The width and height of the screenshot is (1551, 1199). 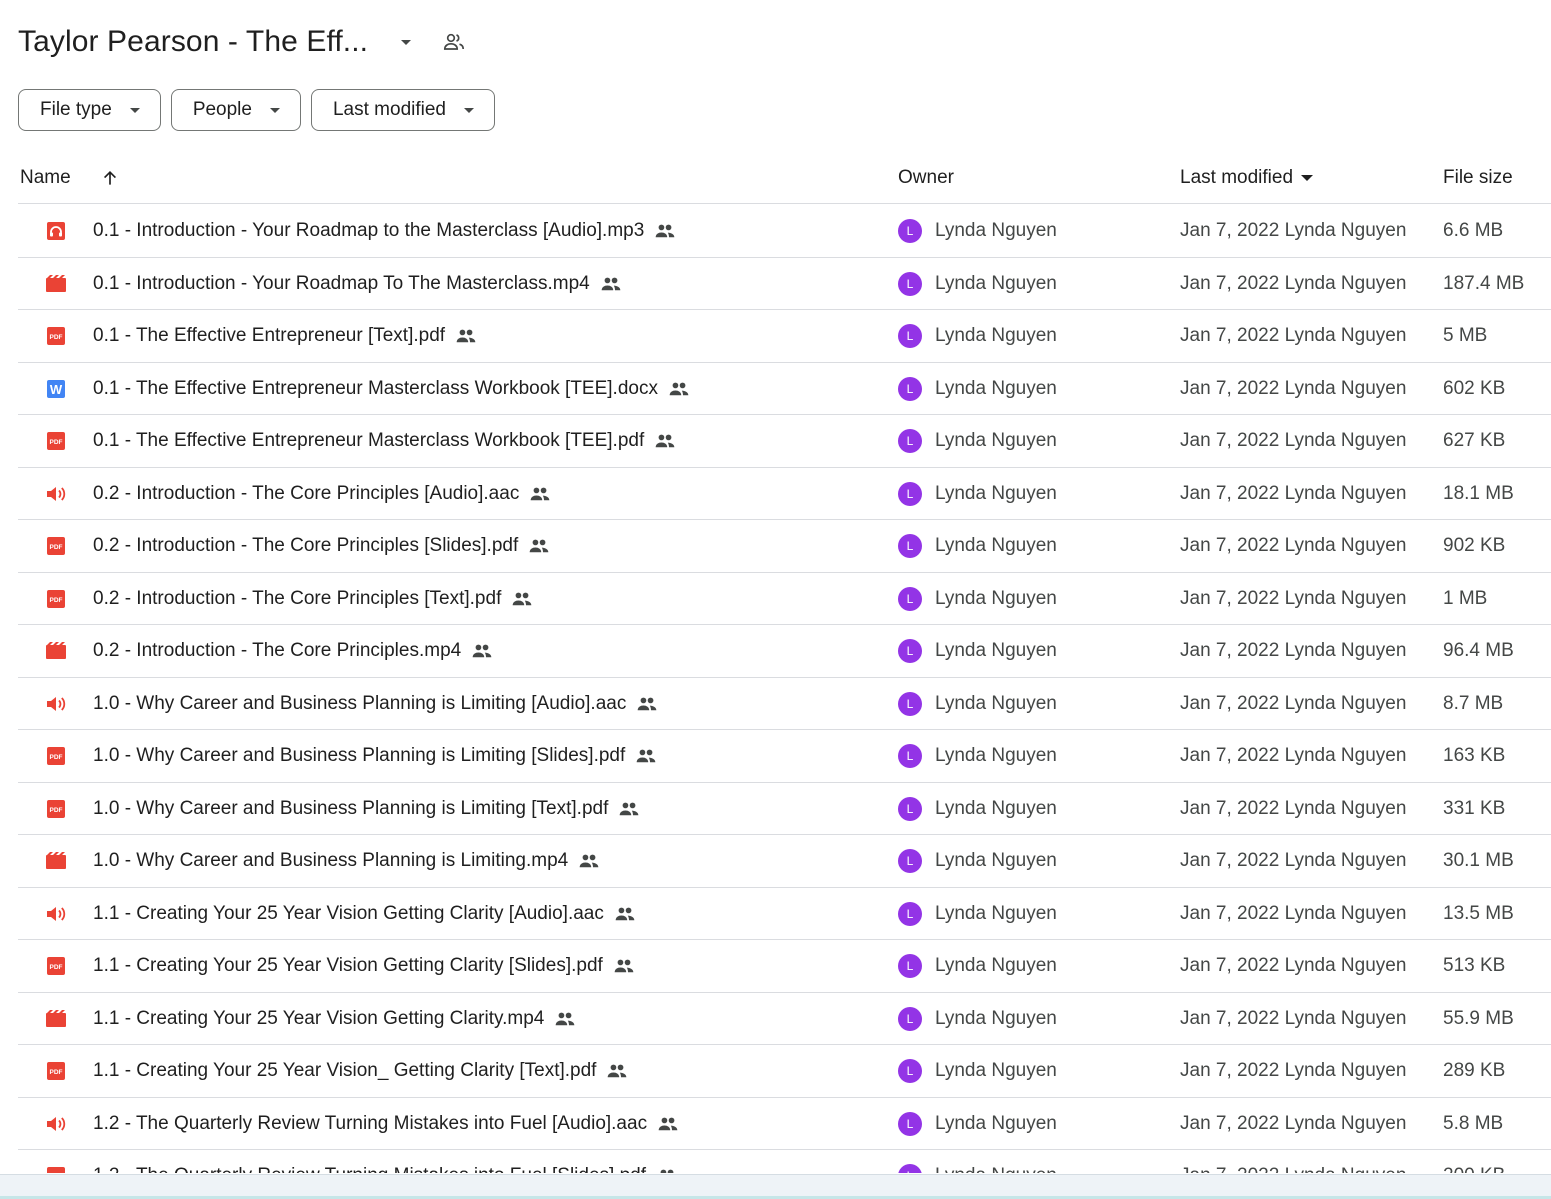 What do you see at coordinates (1474, 755) in the screenshot?
I see `file-size-cell: 163 KB` at bounding box center [1474, 755].